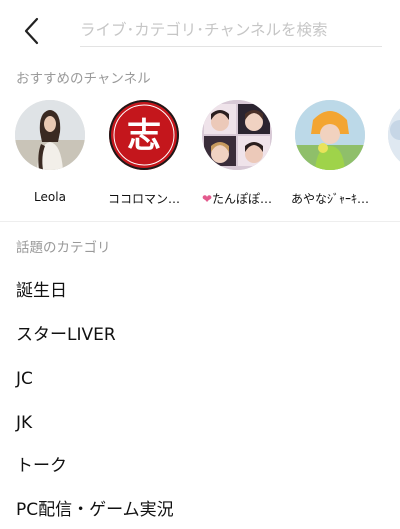 This screenshot has width=400, height=529. Describe the element at coordinates (83, 79) in the screenshot. I see `recommended-channels-title: おすすめのチャンネル` at that location.